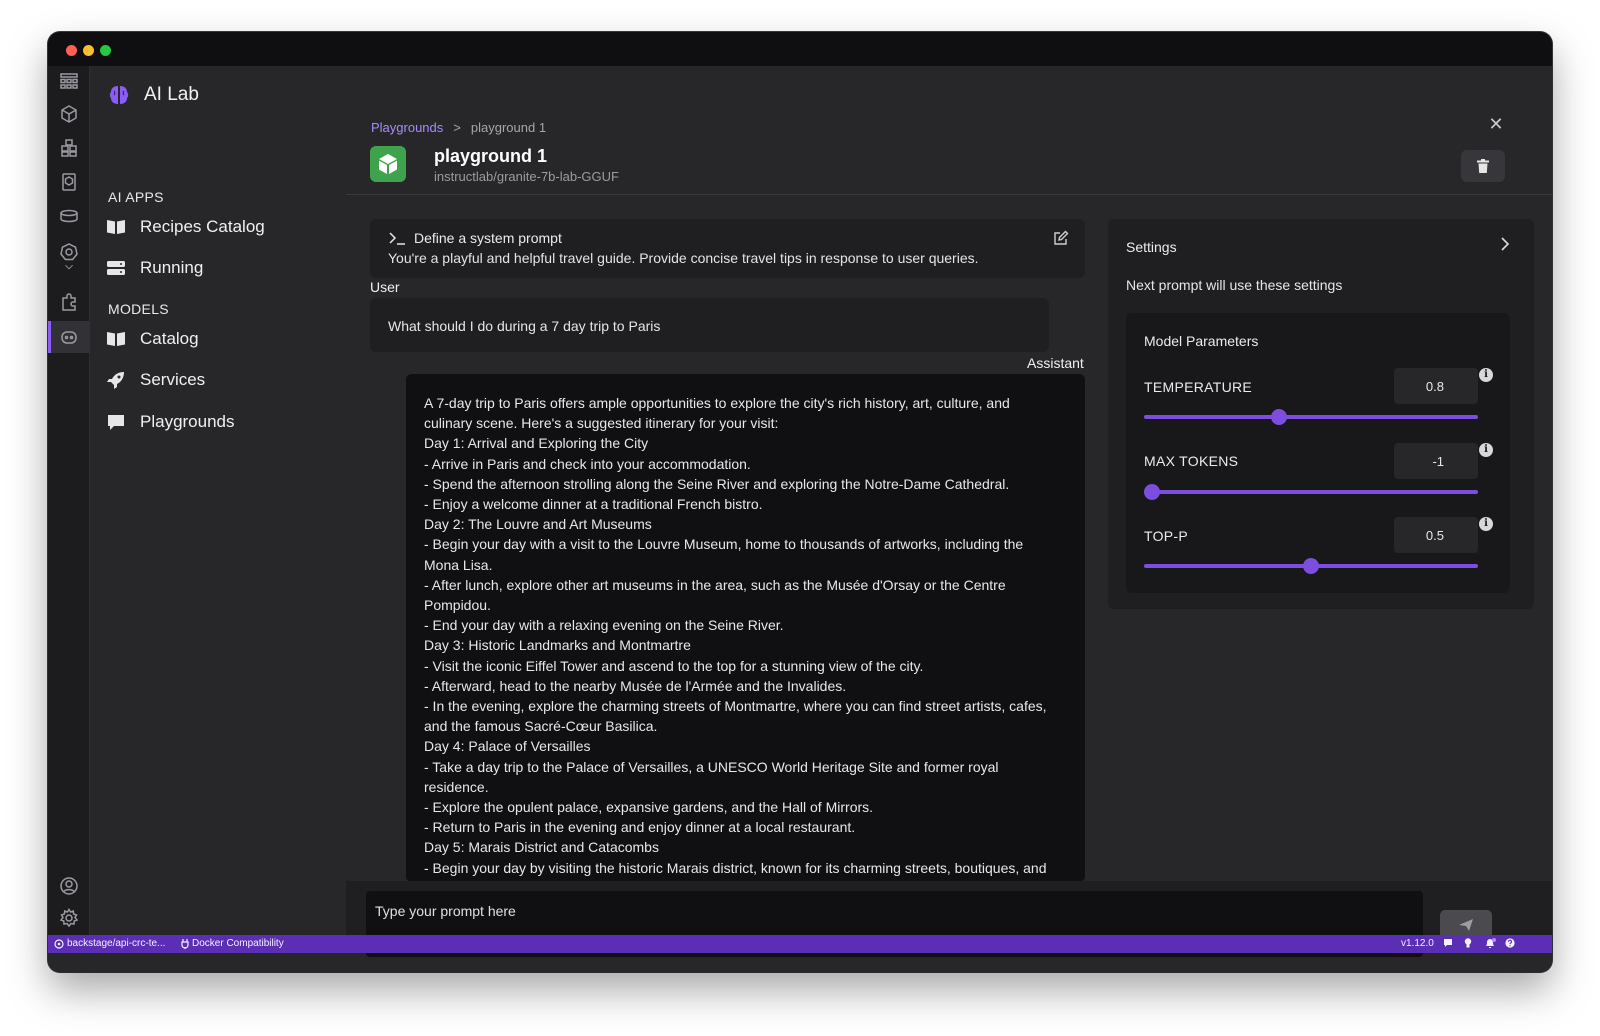  Describe the element at coordinates (69, 216) in the screenshot. I see `volume-icon` at that location.